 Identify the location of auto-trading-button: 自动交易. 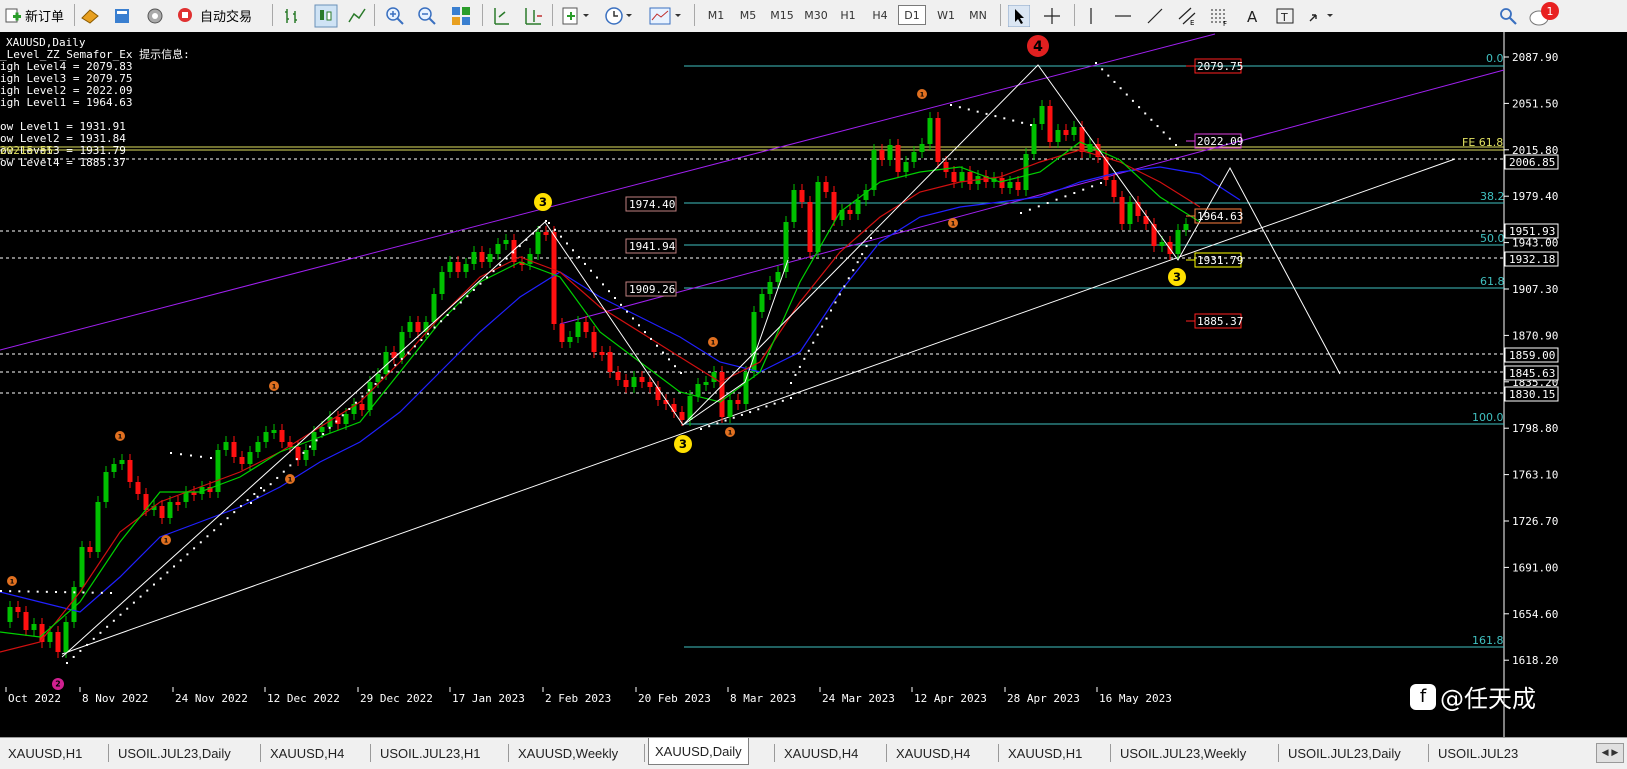
(214, 15).